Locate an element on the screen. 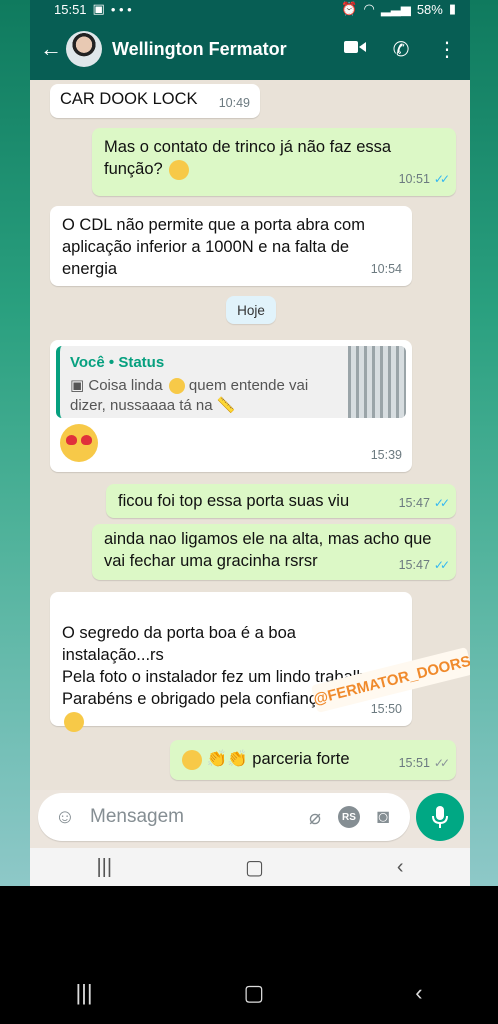 The height and width of the screenshot is (1024, 498). camera-icon: ◙ is located at coordinates (383, 817).